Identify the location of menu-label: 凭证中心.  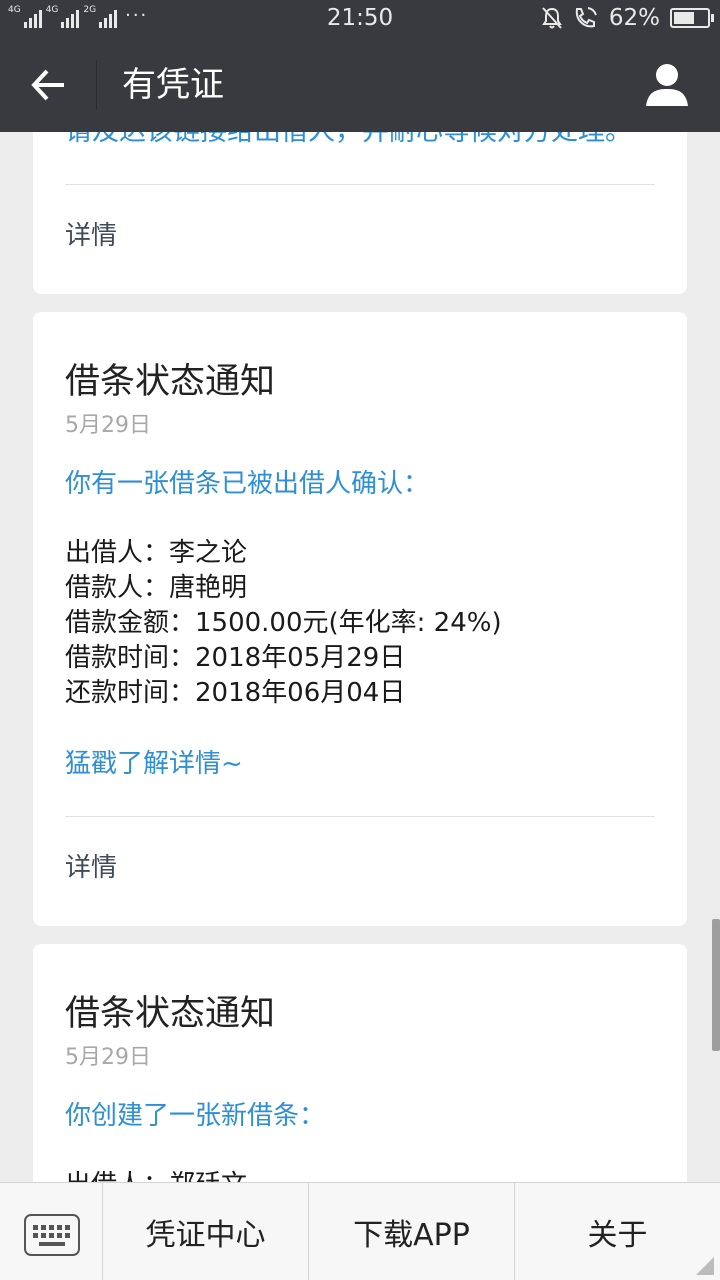
(205, 1235).